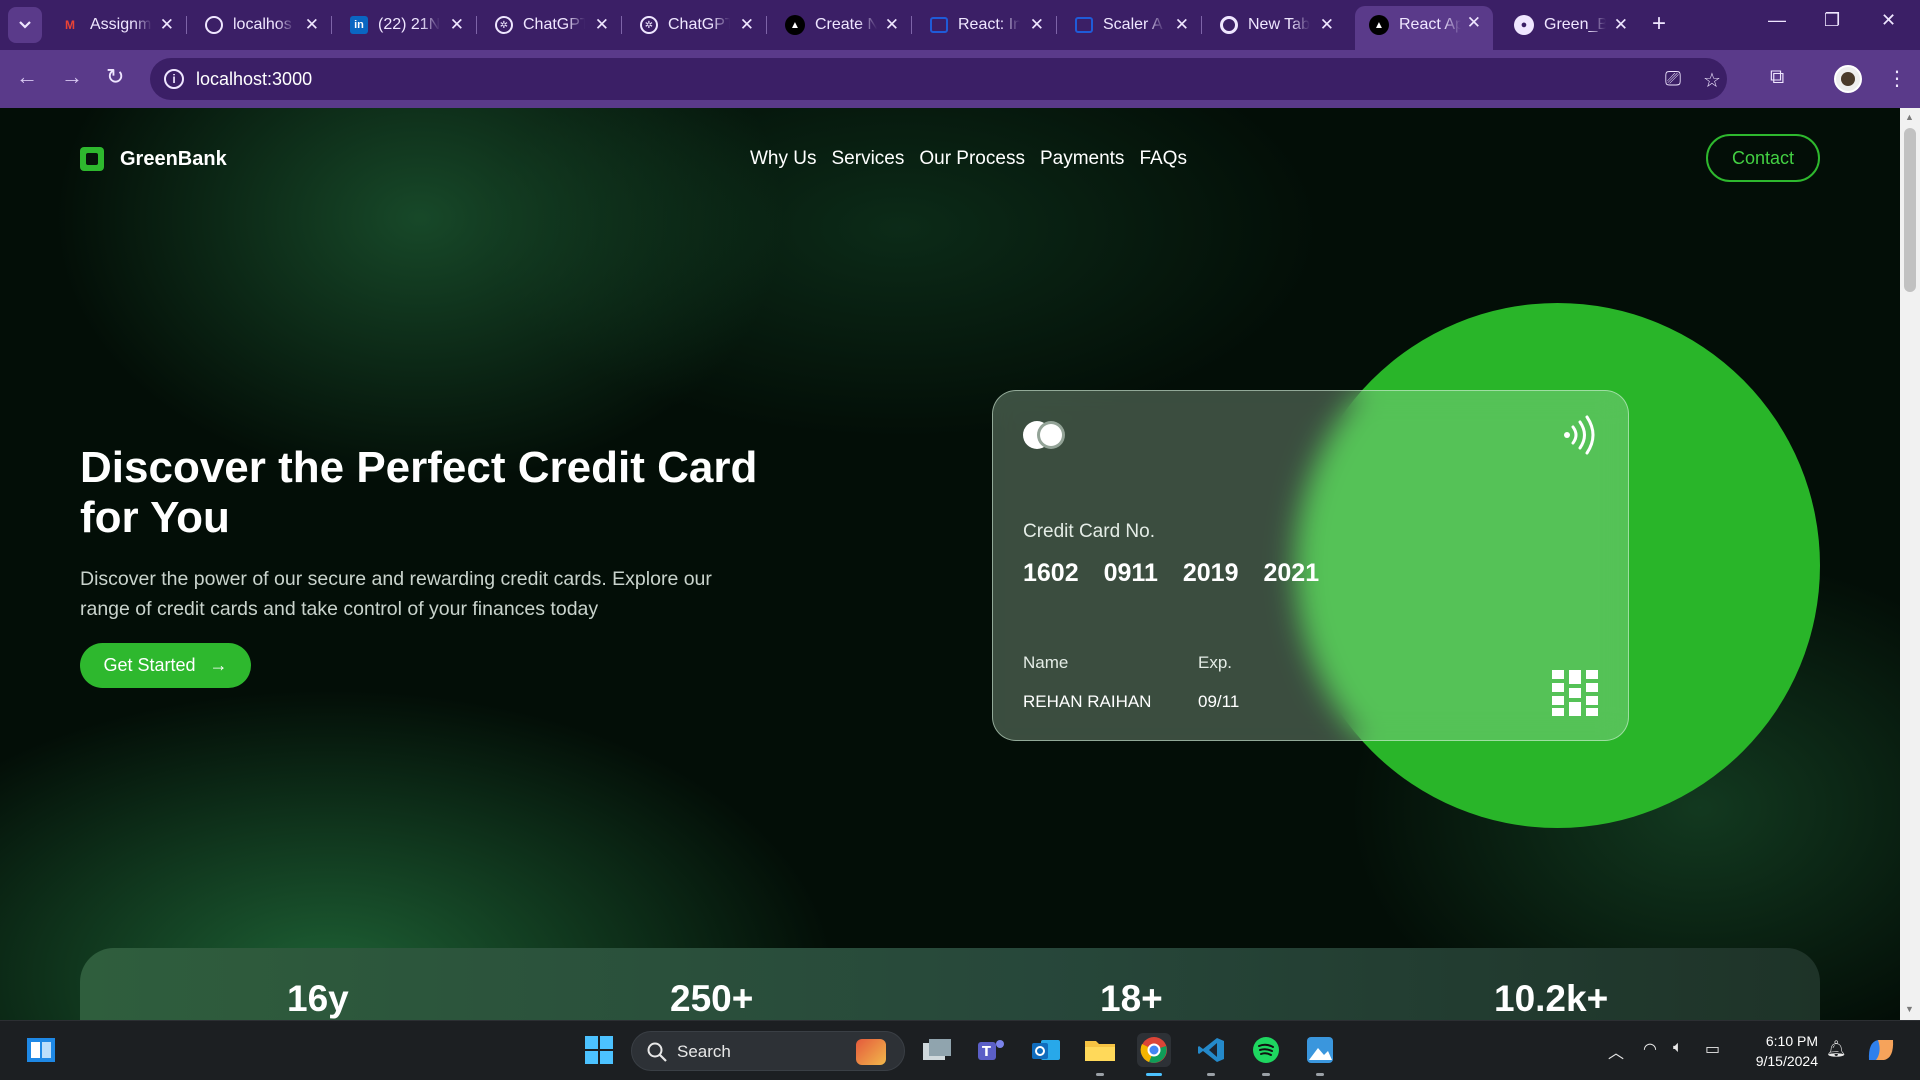 Image resolution: width=1920 pixels, height=1080 pixels. What do you see at coordinates (1777, 20) in the screenshot?
I see `minimize-icon: —` at bounding box center [1777, 20].